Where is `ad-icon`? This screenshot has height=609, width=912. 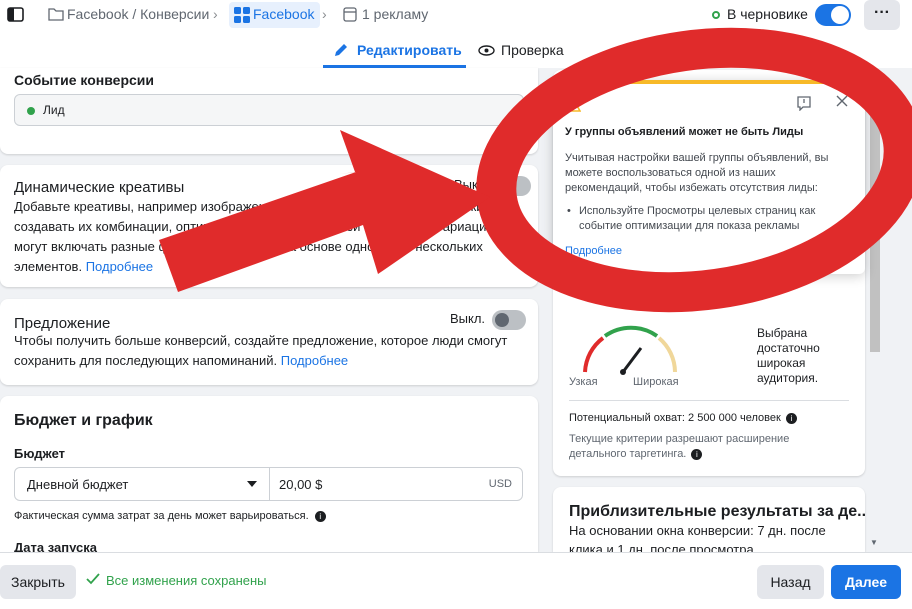
ad-icon is located at coordinates (350, 16).